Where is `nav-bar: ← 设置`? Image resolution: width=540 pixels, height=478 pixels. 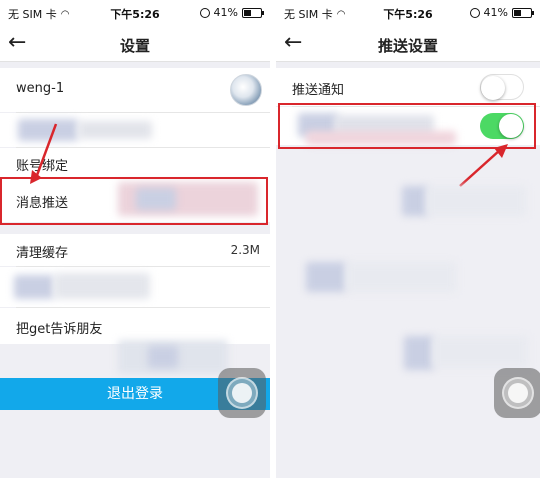 nav-bar: ← 设置 is located at coordinates (135, 44).